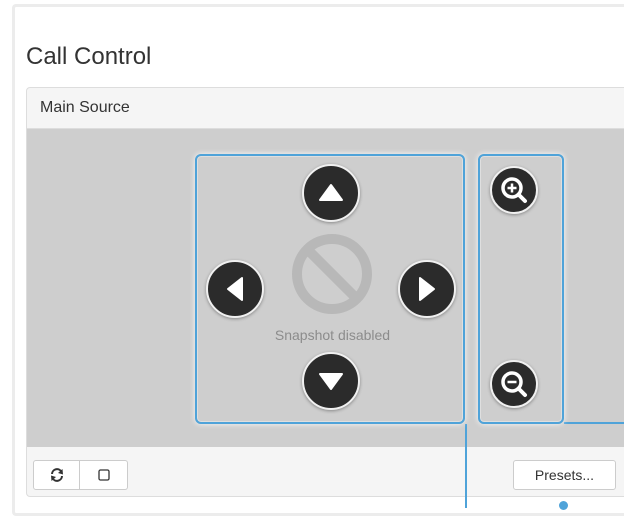  I want to click on pan-up-button, so click(331, 193).